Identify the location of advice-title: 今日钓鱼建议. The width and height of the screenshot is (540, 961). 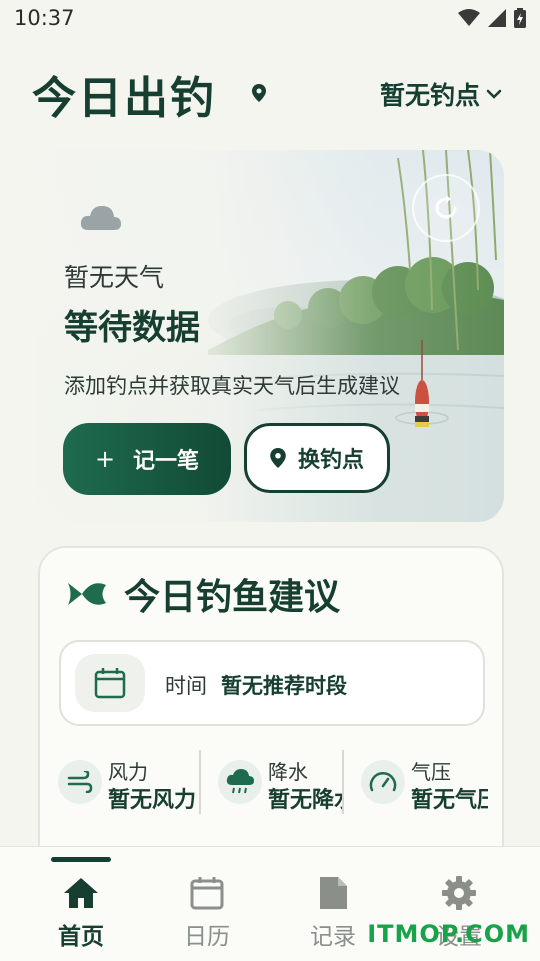
(232, 597).